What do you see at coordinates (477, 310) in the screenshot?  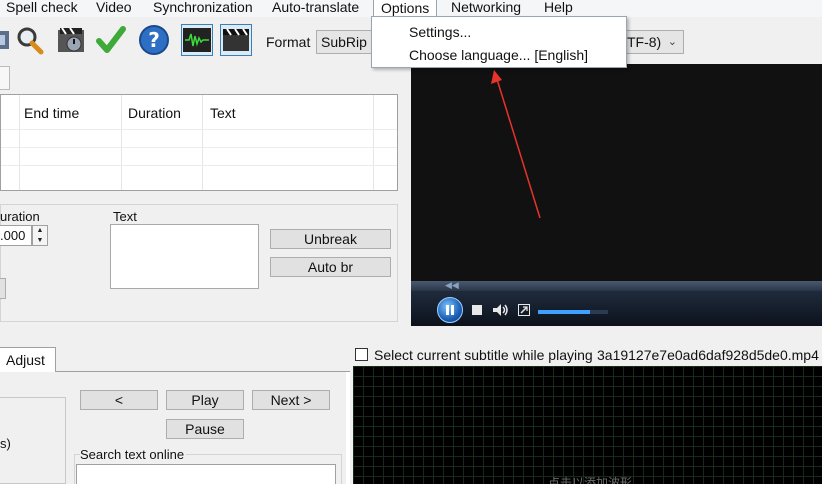 I see `stop-icon` at bounding box center [477, 310].